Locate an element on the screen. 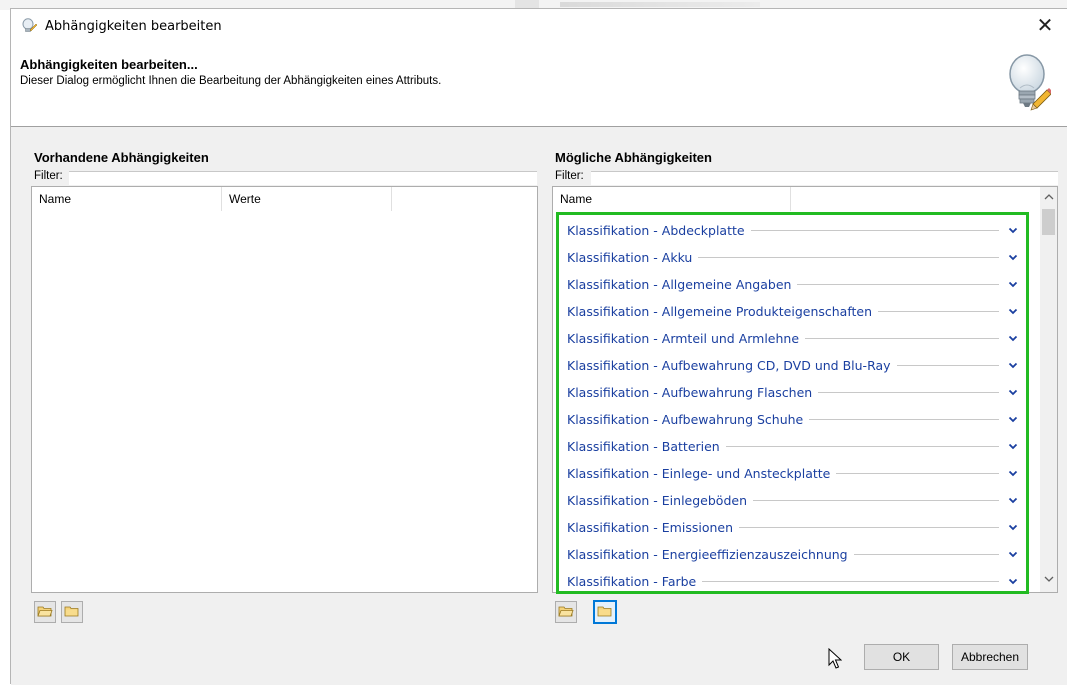 The height and width of the screenshot is (685, 1067). possible-dependencies-title: Mögliche Abhängigkeiten is located at coordinates (633, 157).